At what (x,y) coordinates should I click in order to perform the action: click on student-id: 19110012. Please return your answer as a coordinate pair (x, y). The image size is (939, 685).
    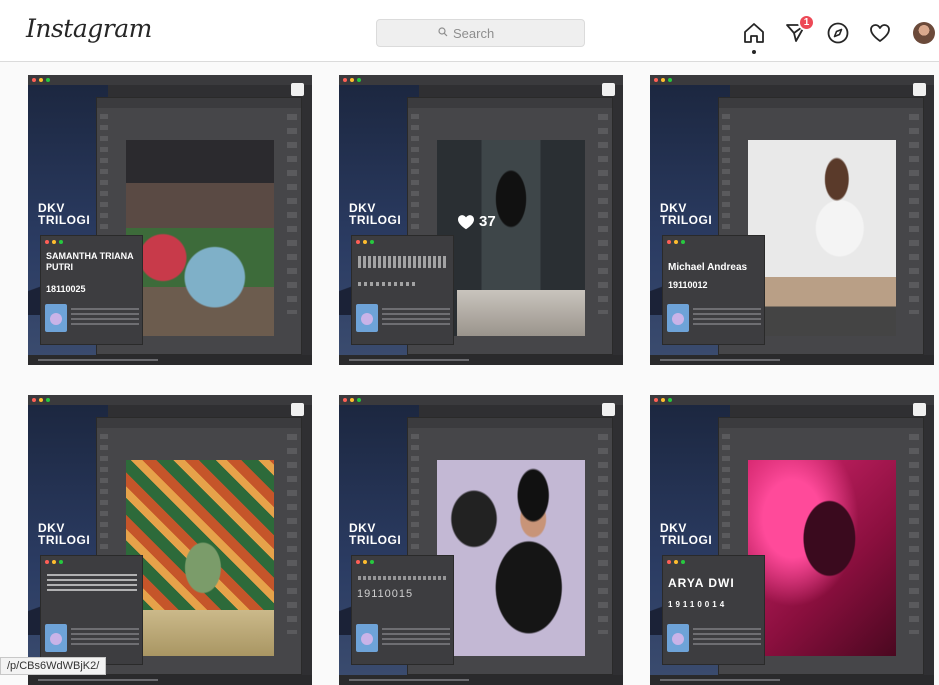
    Looking at the image, I should click on (688, 285).